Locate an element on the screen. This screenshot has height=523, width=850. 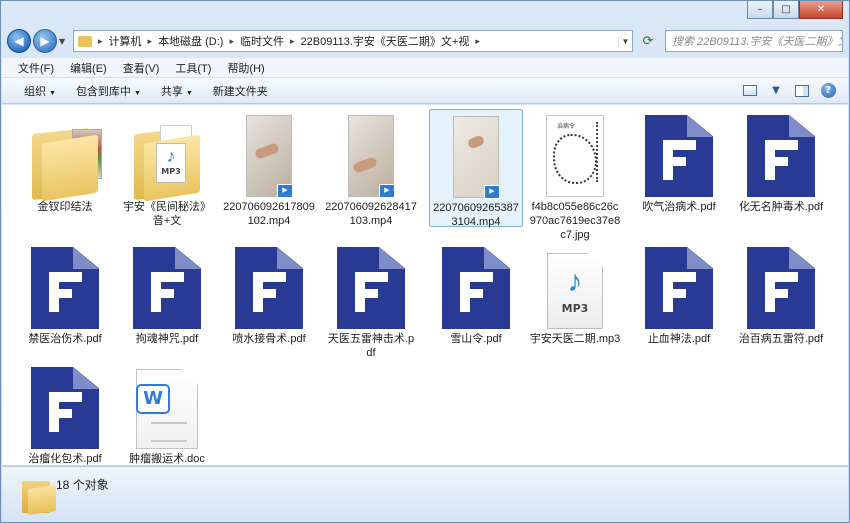
file-item: 治病令 f4b8c055e86c26c970ac7619ec37e8c7.jpg is located at coordinates (575, 175).